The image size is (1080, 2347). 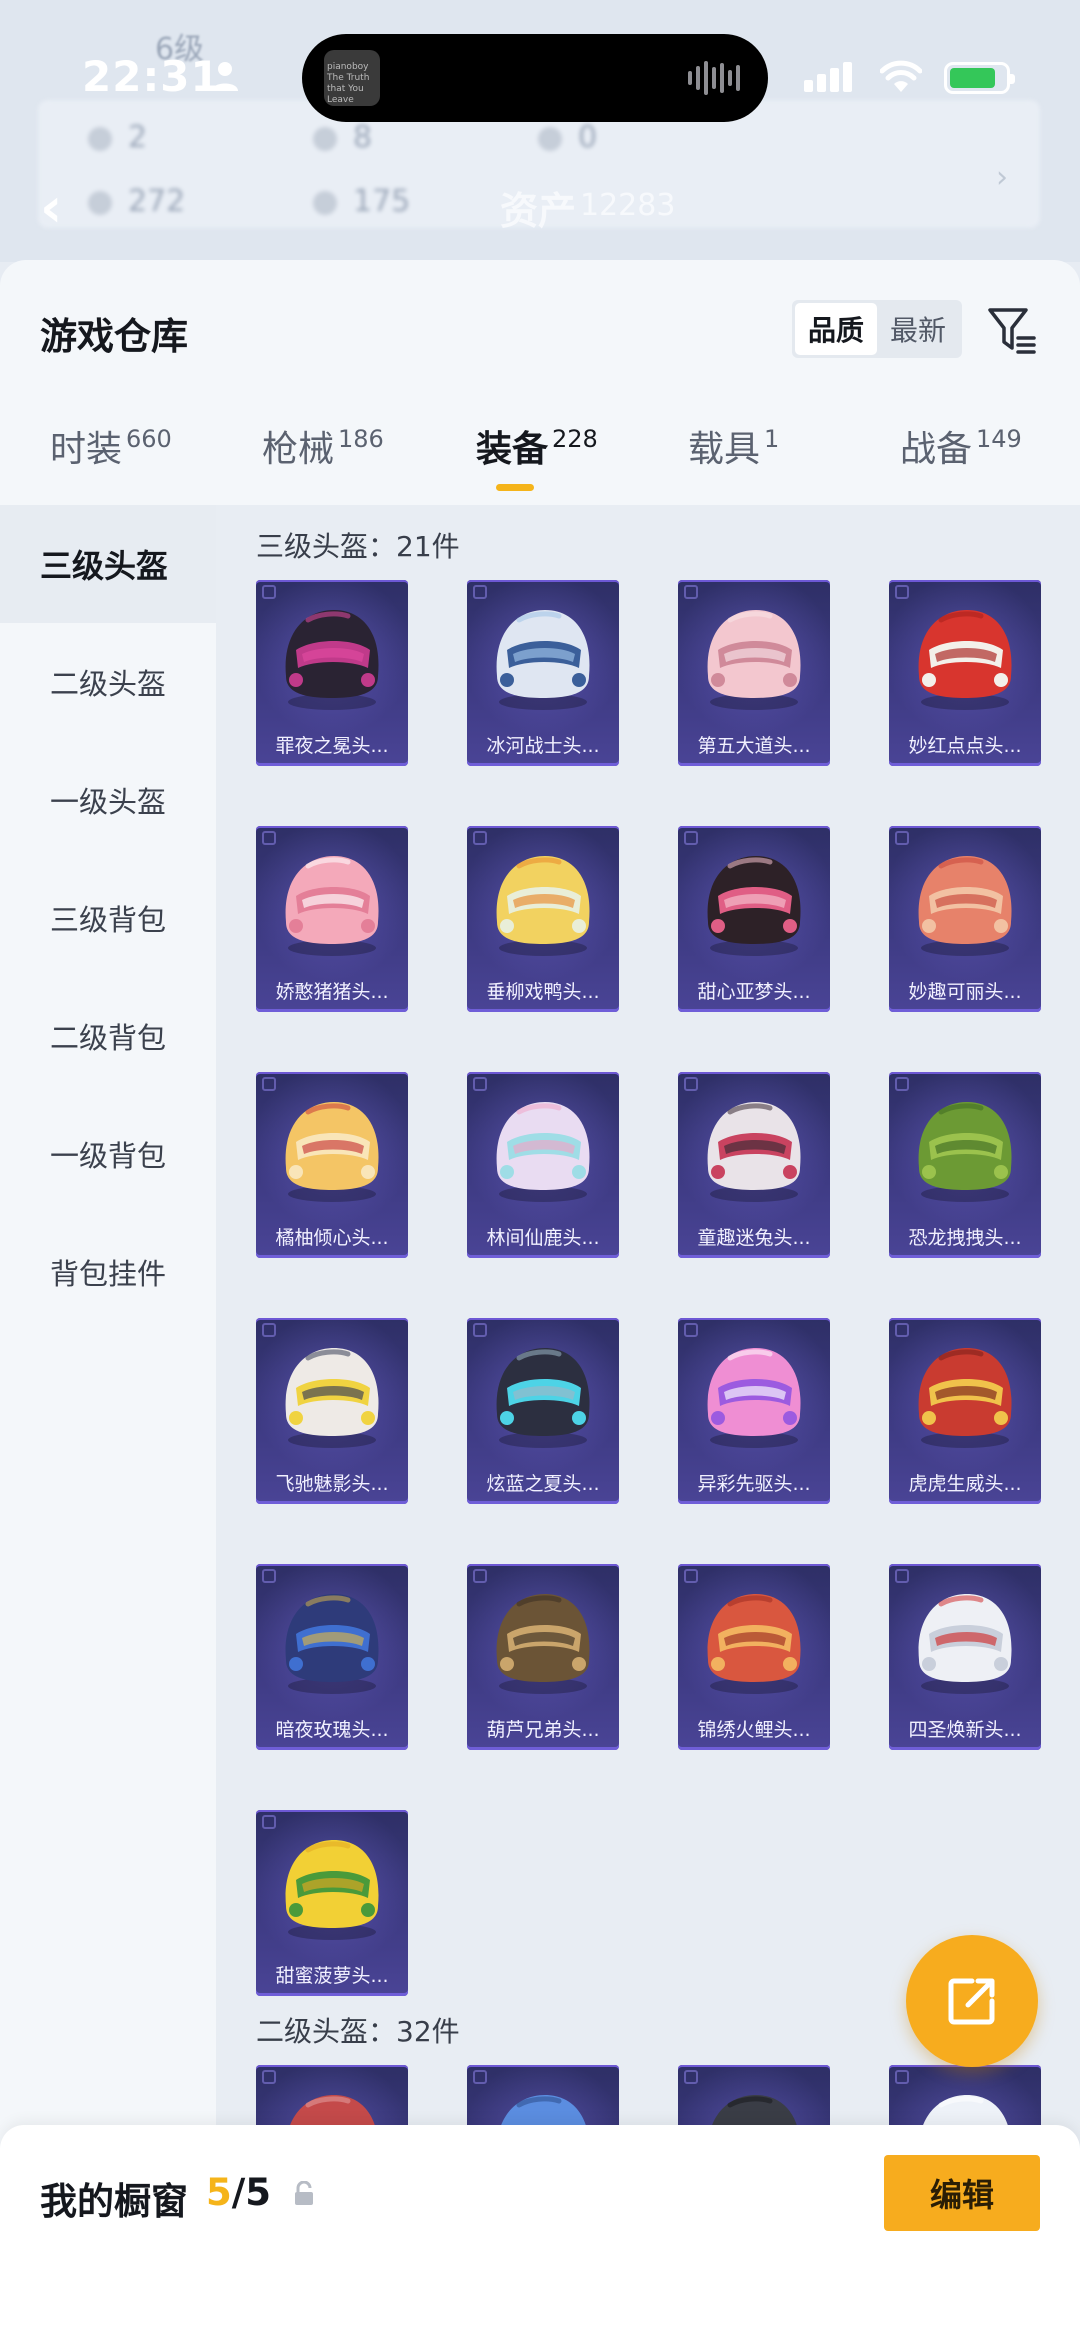 What do you see at coordinates (714, 78) in the screenshot?
I see `audio-waveform-icon` at bounding box center [714, 78].